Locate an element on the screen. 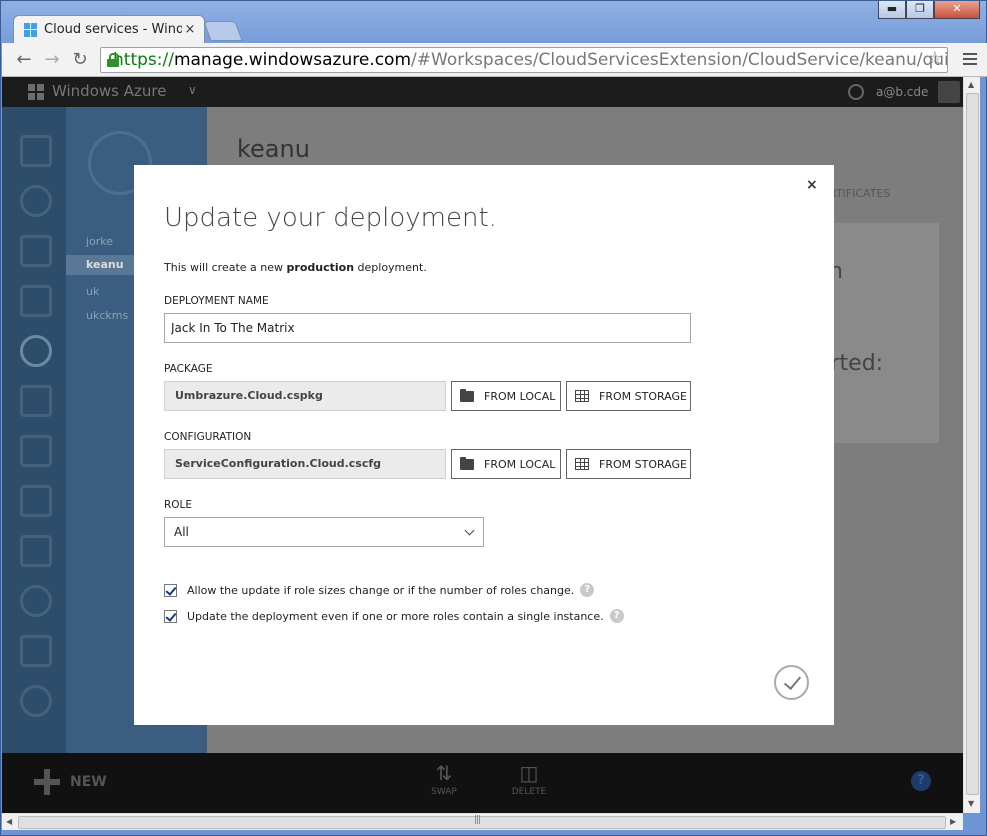 The image size is (987, 836). window-controls: ▬ ❐ ✕ is located at coordinates (929, 10).